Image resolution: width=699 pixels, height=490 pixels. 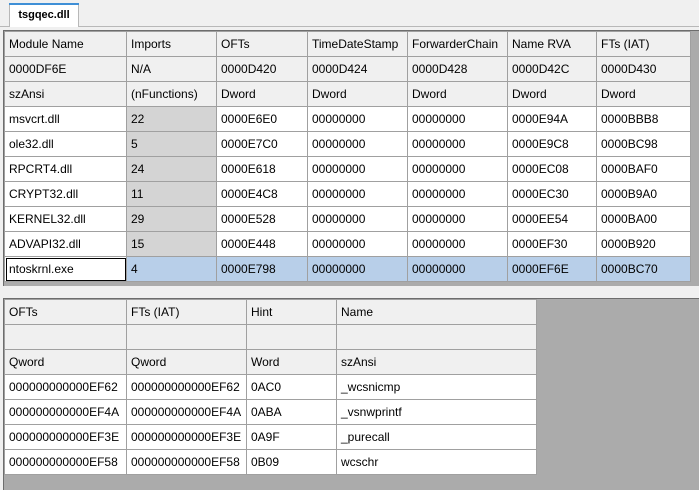 What do you see at coordinates (171, 94) in the screenshot?
I see `type-cell: (nFunctions)` at bounding box center [171, 94].